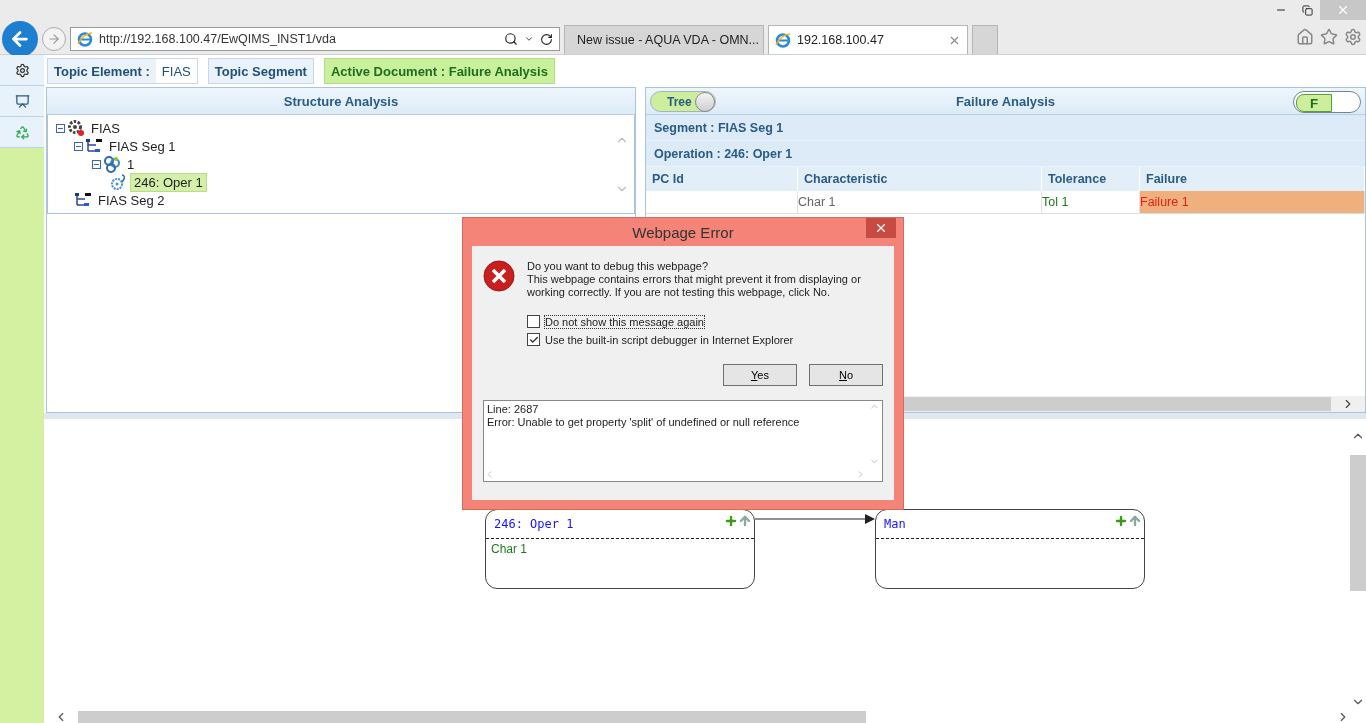 This screenshot has height=723, width=1366. What do you see at coordinates (546, 39) in the screenshot?
I see `refresh-icon` at bounding box center [546, 39].